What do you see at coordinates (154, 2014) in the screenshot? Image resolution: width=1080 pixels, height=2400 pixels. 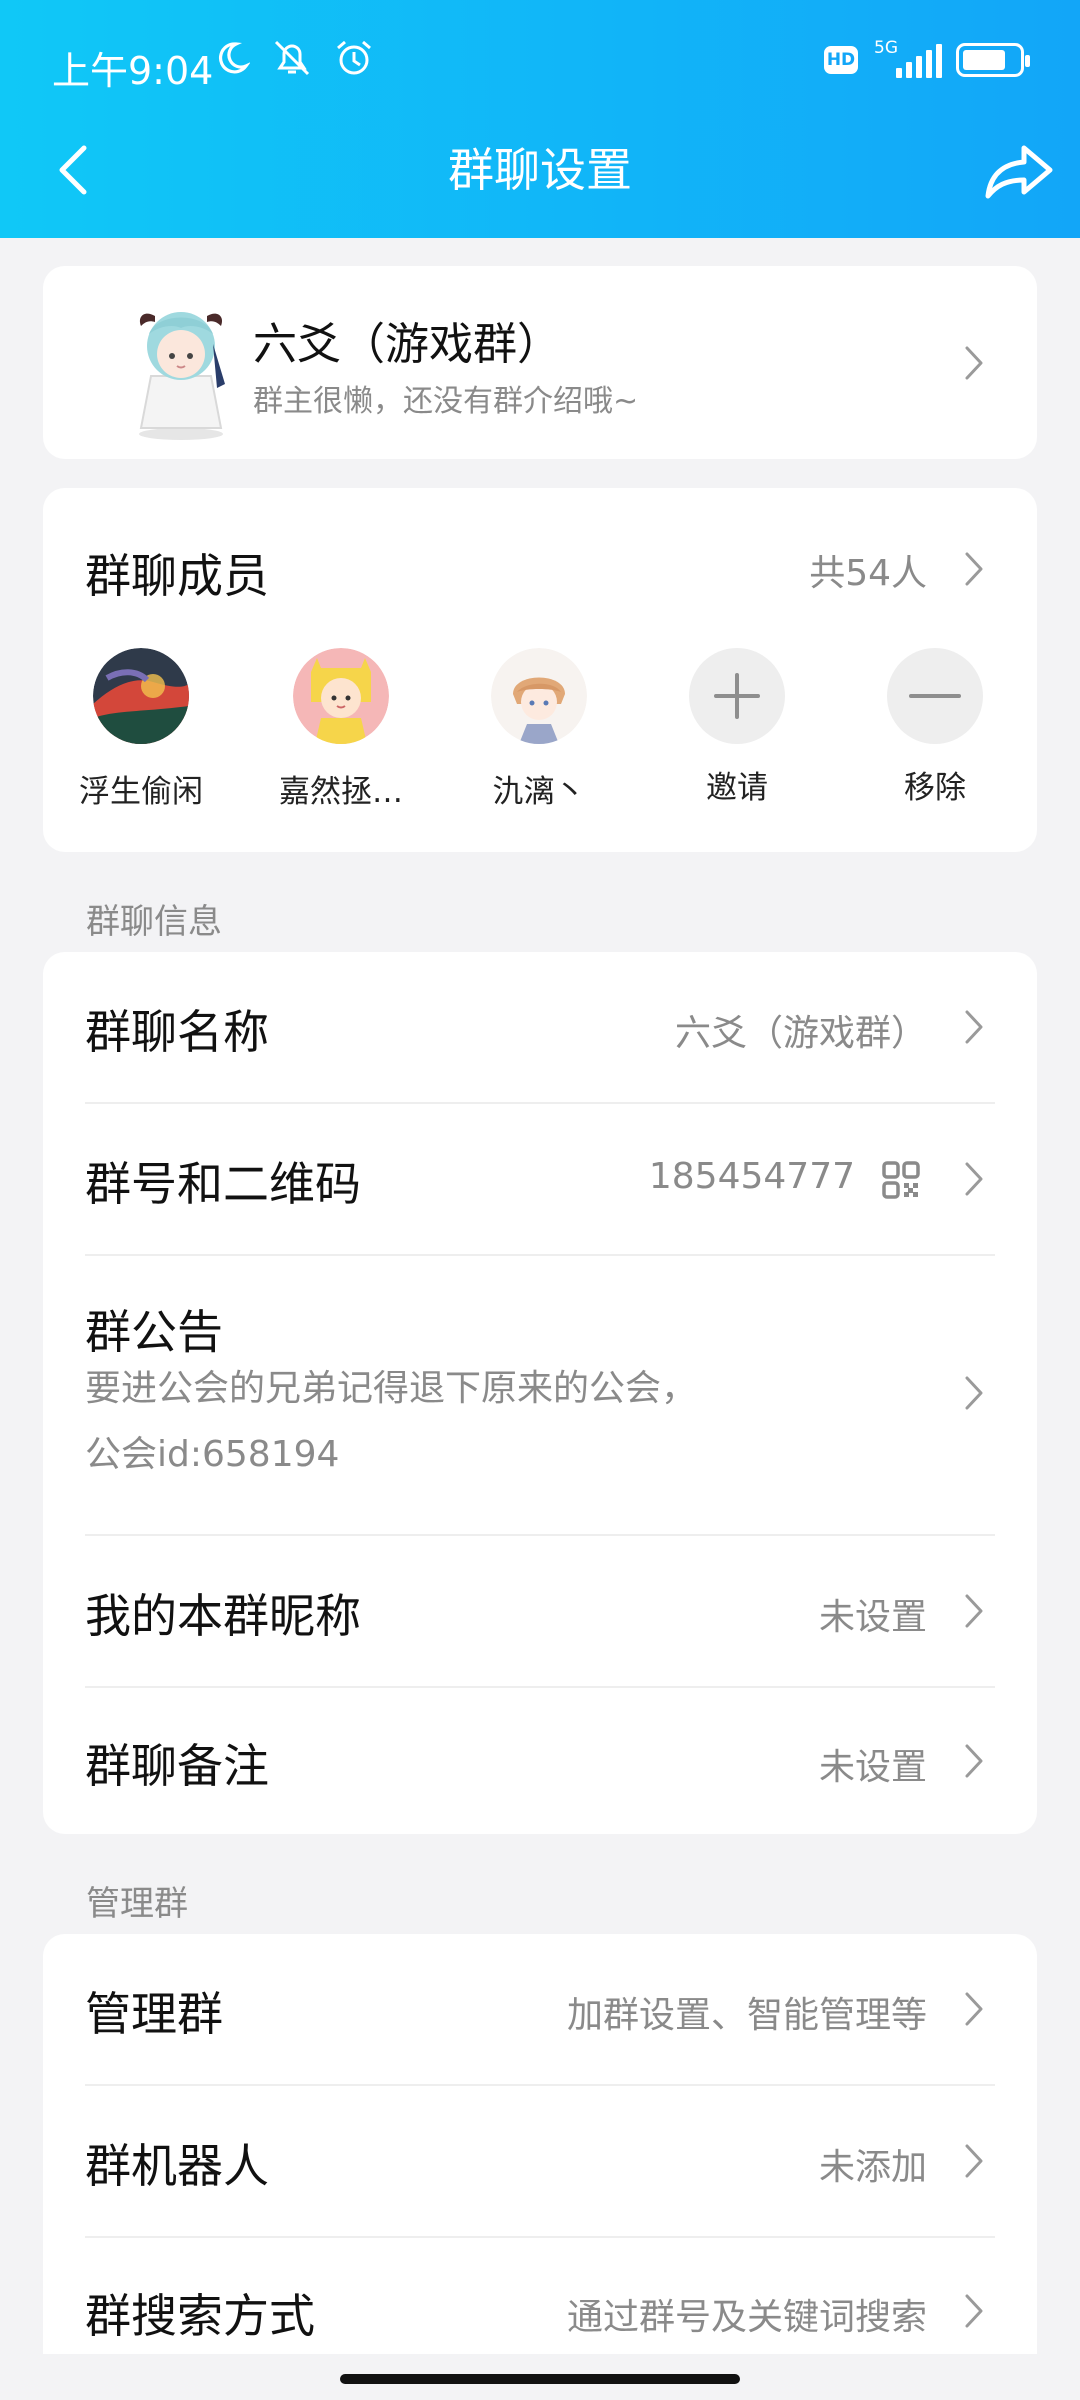 I see `manage-group-label: 管理群` at bounding box center [154, 2014].